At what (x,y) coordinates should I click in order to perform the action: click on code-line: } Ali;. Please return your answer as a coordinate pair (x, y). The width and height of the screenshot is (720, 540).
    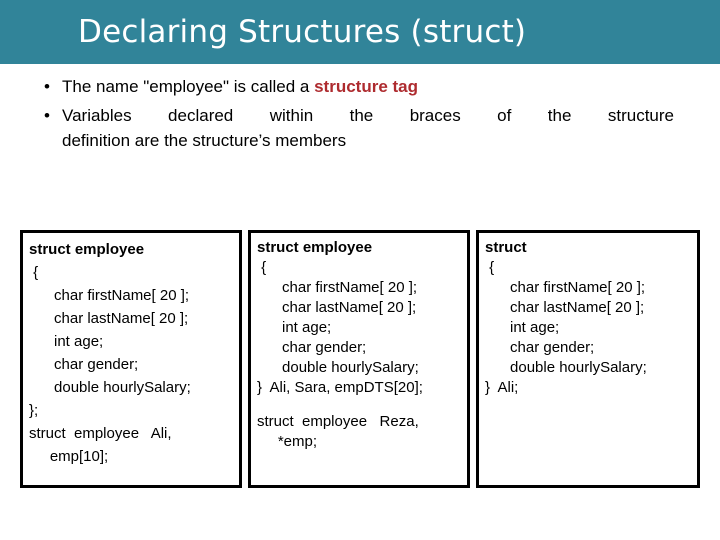
    Looking at the image, I should click on (502, 387).